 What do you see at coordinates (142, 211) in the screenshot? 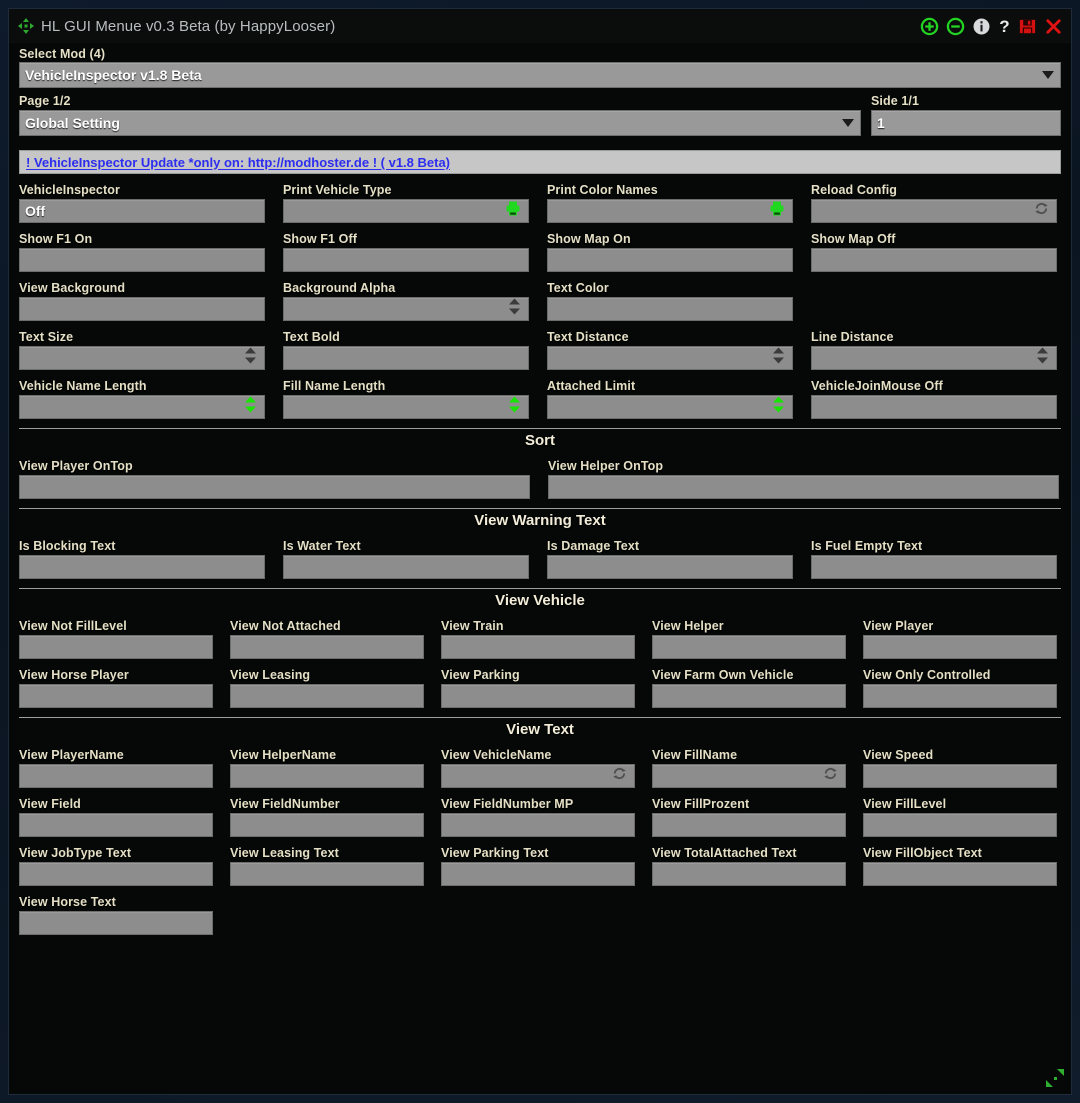
I see `setting-field: Off` at bounding box center [142, 211].